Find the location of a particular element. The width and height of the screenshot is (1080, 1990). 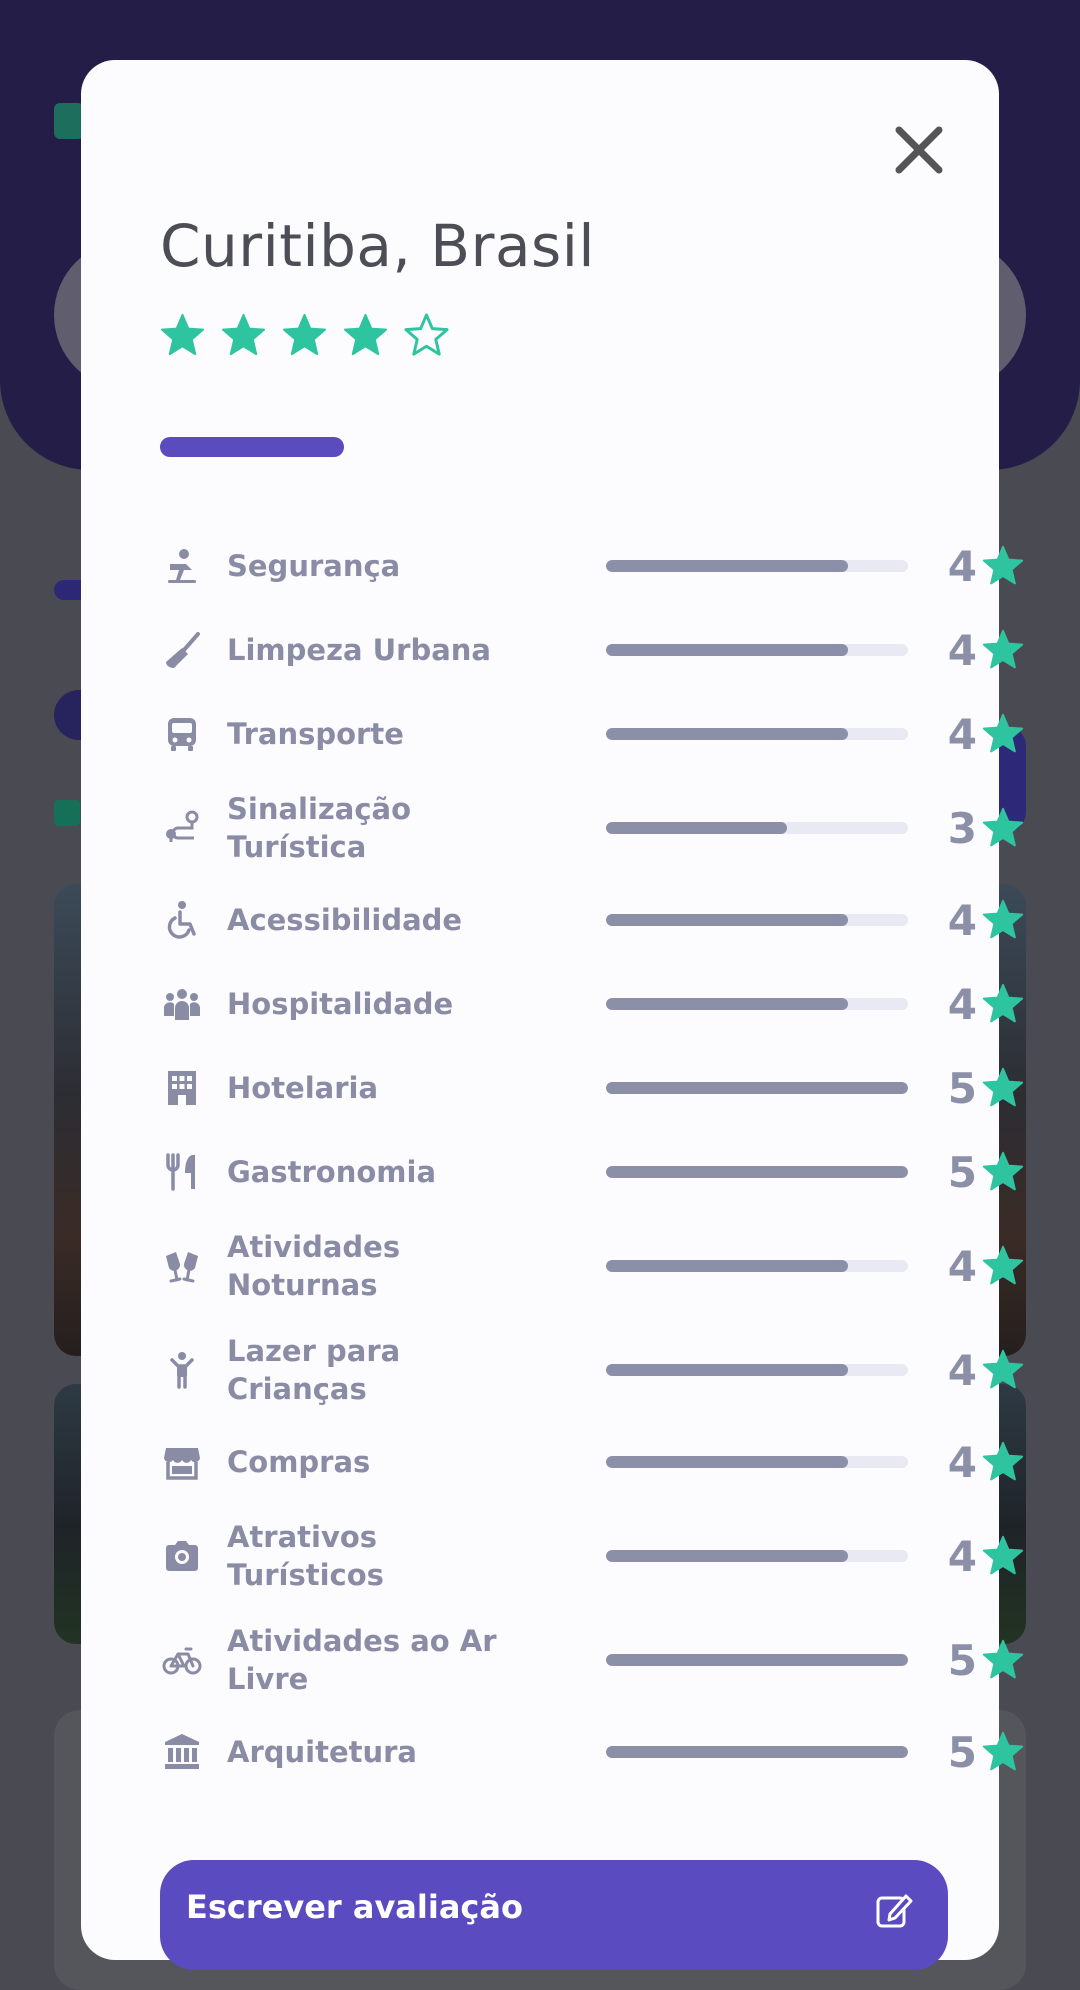

city-title: Curitiba, Brasil is located at coordinates (377, 246).